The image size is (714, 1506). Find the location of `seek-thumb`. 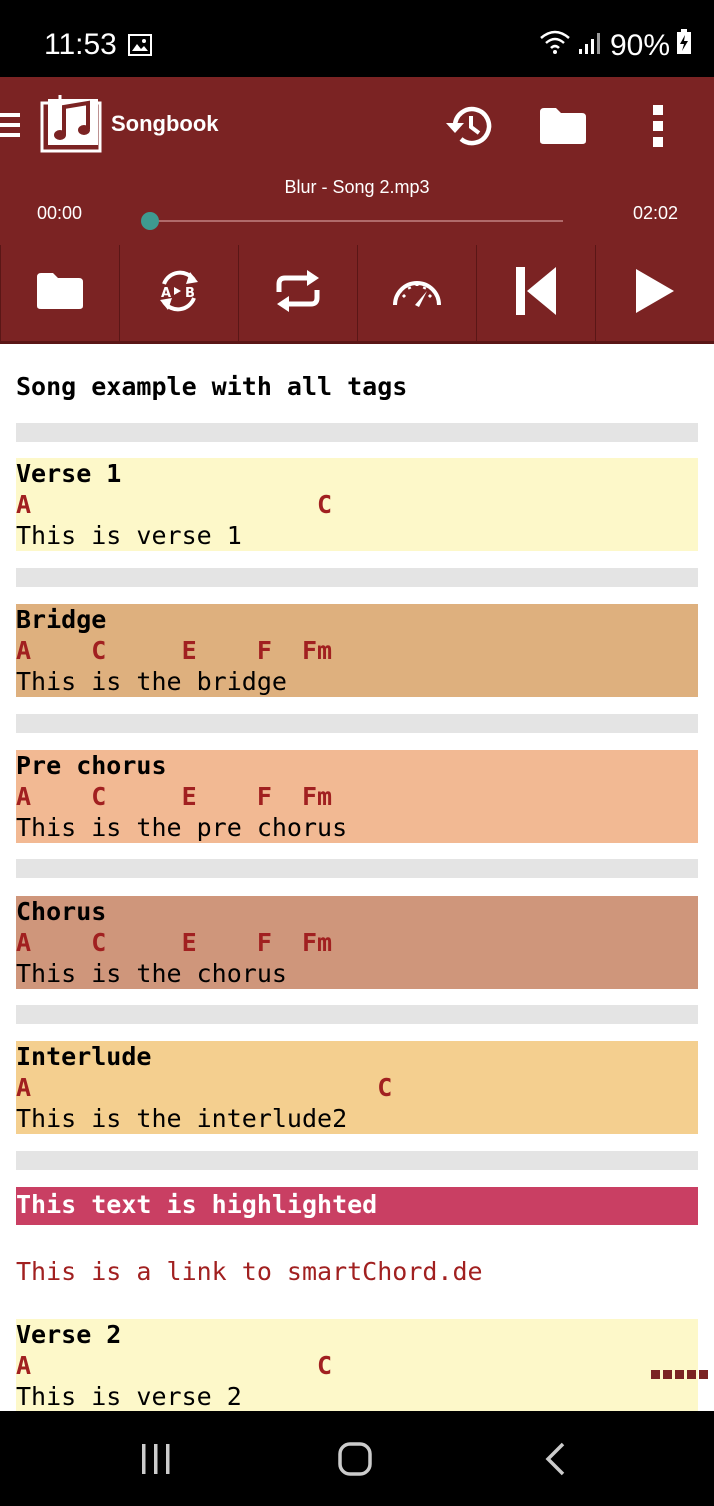

seek-thumb is located at coordinates (150, 221).